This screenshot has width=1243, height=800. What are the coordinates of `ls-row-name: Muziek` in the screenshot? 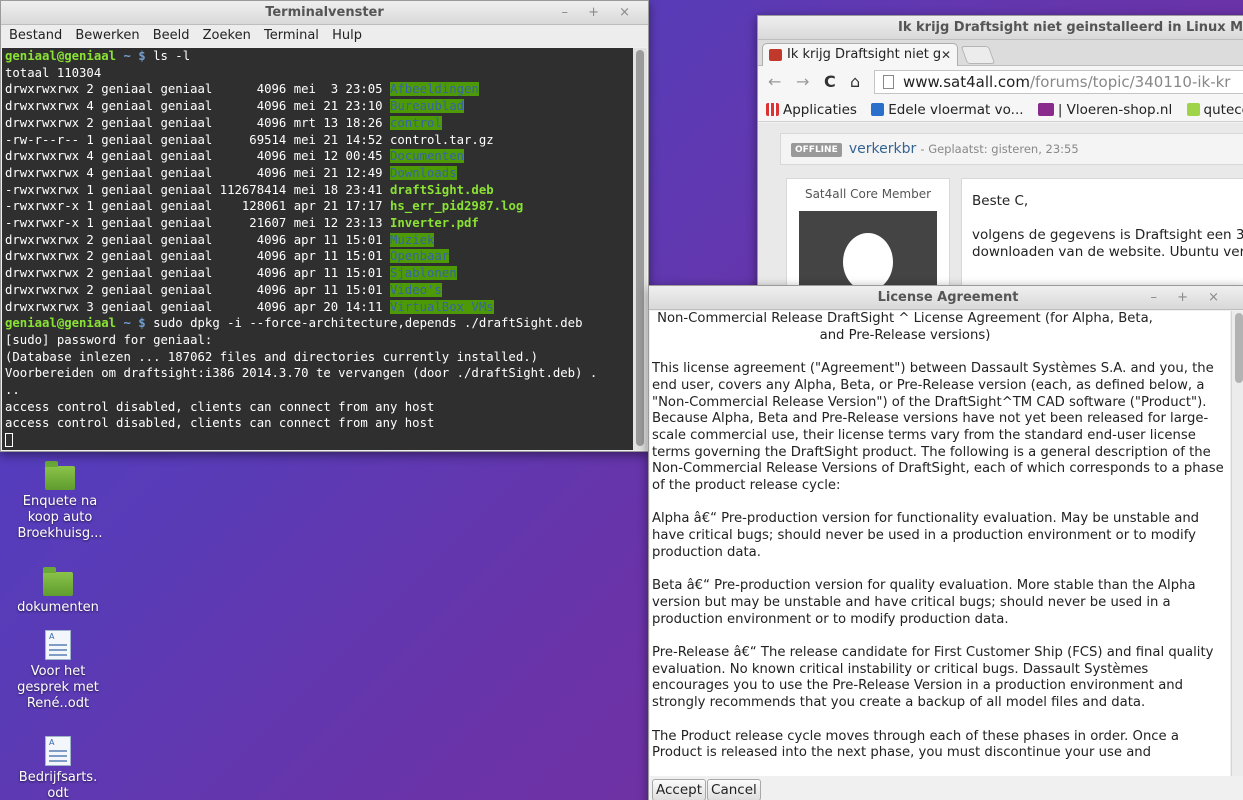 It's located at (412, 239).